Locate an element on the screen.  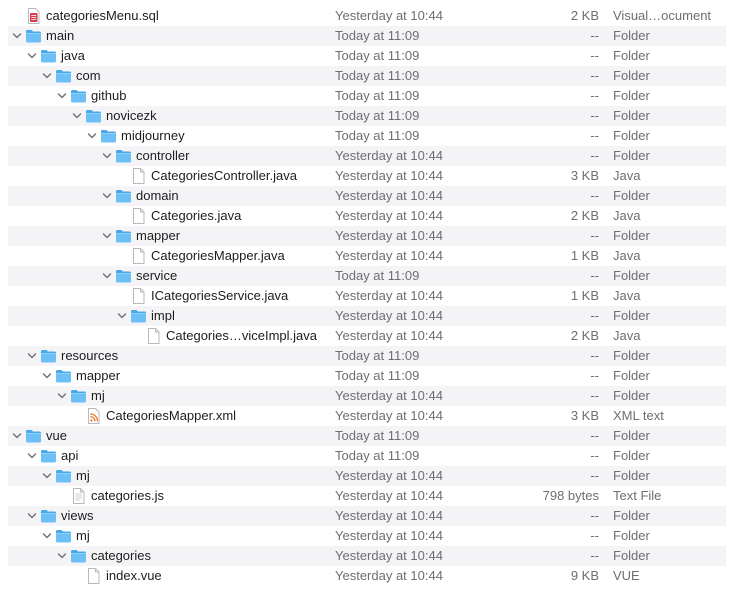
list-item: mapper Yesterday at 10:44 -- Folder is located at coordinates (367, 236).